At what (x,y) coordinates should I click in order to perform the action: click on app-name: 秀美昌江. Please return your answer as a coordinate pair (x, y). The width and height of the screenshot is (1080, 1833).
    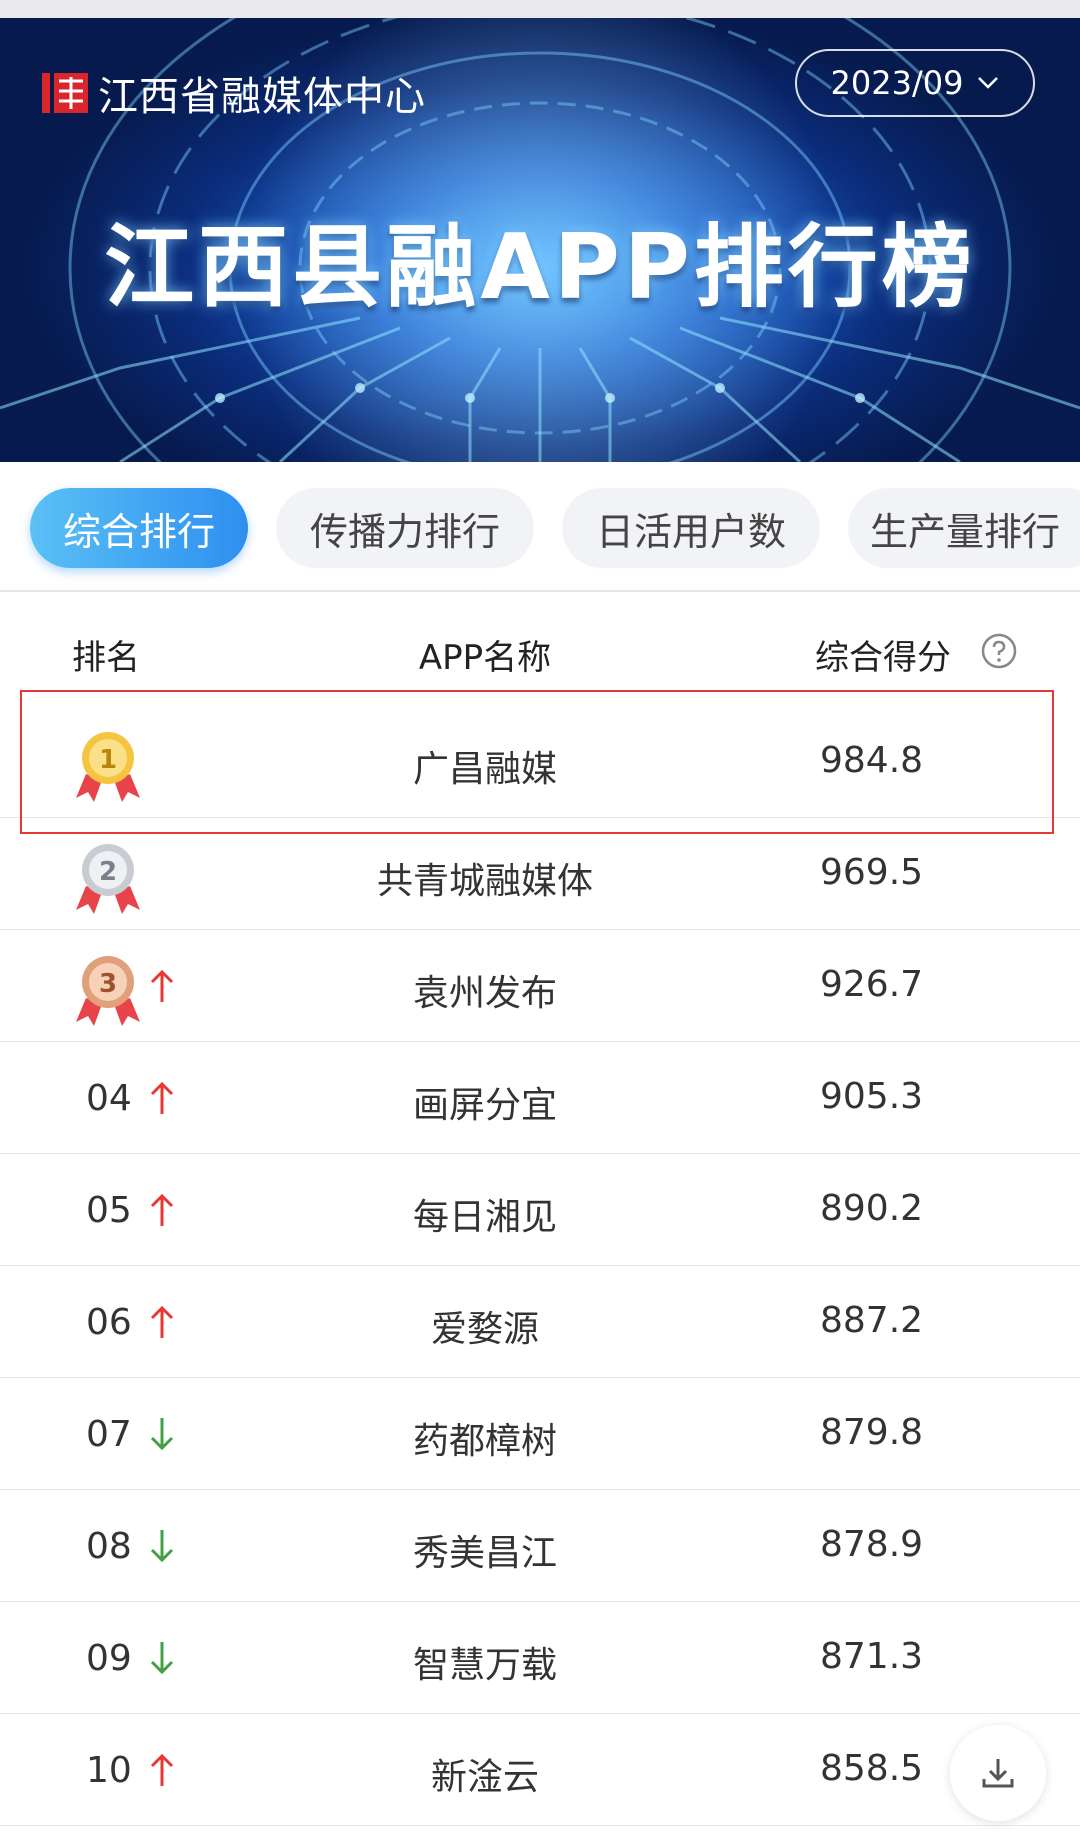
    Looking at the image, I should click on (484, 1553).